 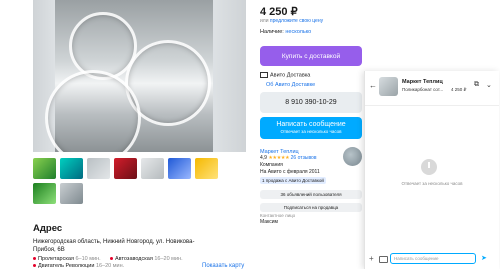 I want to click on metro-station: Автозаводская 16–20 мин., so click(x=146, y=259).